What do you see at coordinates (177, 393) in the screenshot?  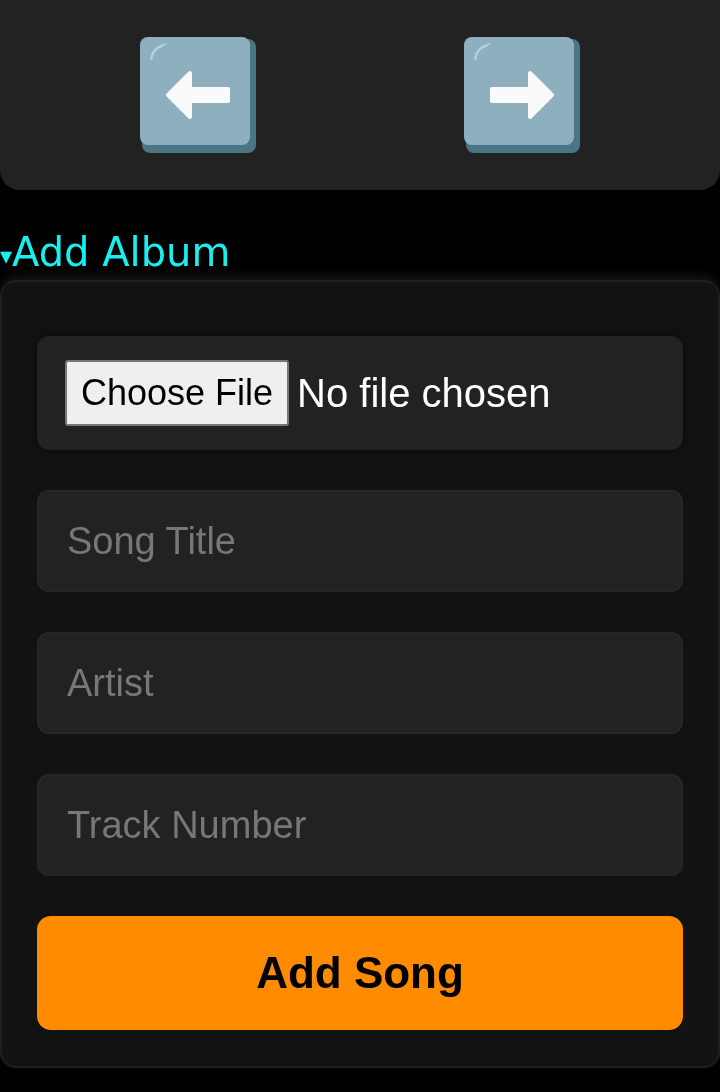 I see `choose-file-button: Choose File` at bounding box center [177, 393].